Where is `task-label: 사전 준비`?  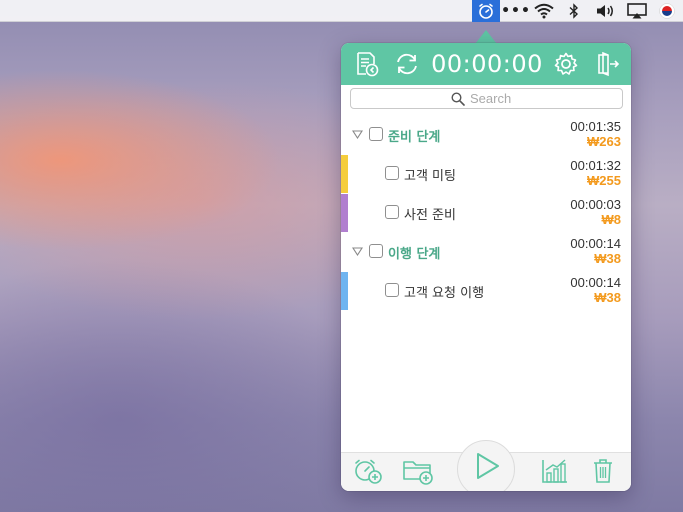 task-label: 사전 준비 is located at coordinates (430, 215).